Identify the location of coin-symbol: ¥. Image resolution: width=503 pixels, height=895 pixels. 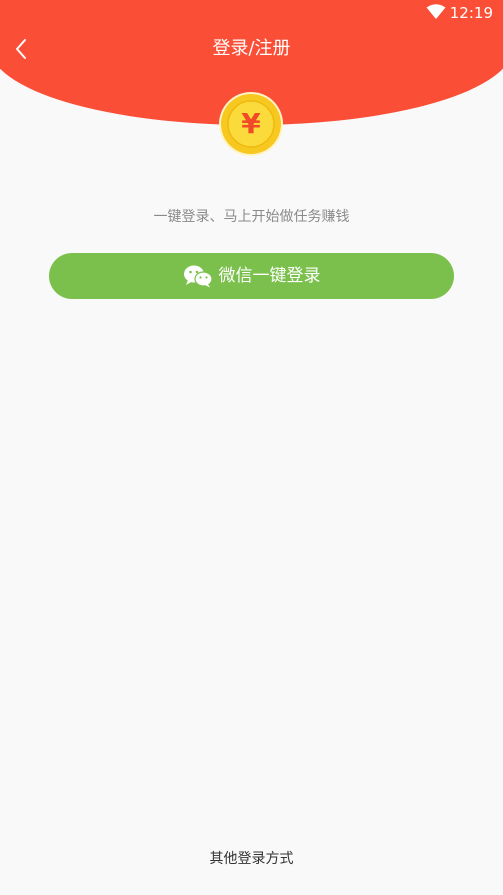
(251, 123).